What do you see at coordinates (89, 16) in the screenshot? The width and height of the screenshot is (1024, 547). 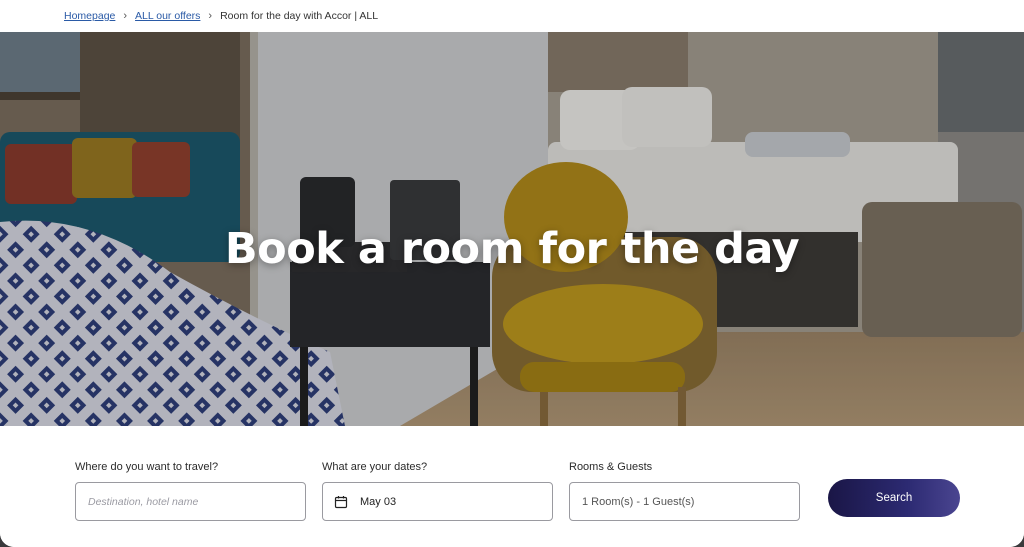 I see `breadcrumb-link-homepage: Homepage` at bounding box center [89, 16].